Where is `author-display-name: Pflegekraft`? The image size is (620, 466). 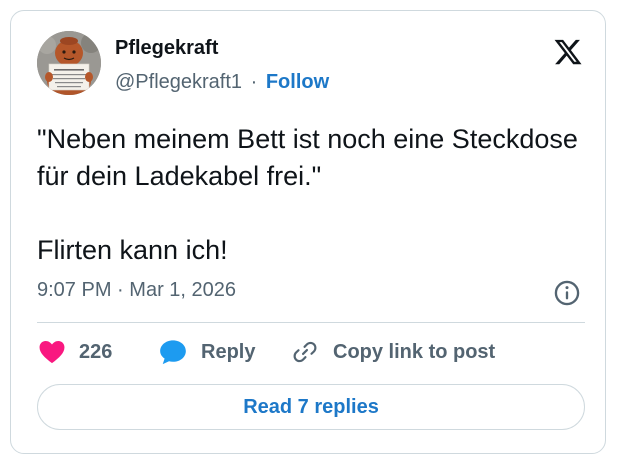 author-display-name: Pflegekraft is located at coordinates (166, 48).